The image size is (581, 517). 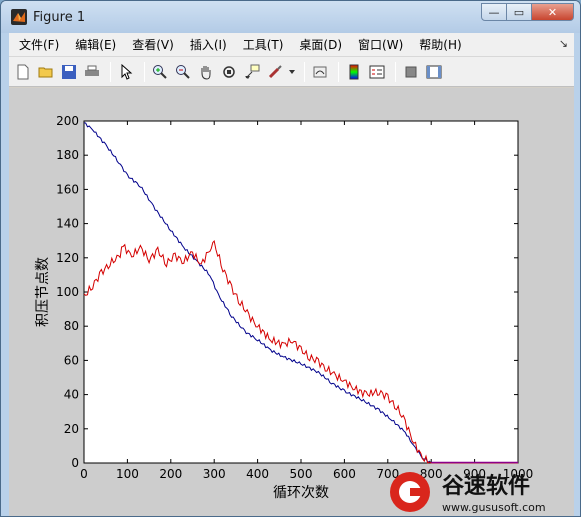 What do you see at coordinates (71, 360) in the screenshot?
I see `y-tick-label: 60` at bounding box center [71, 360].